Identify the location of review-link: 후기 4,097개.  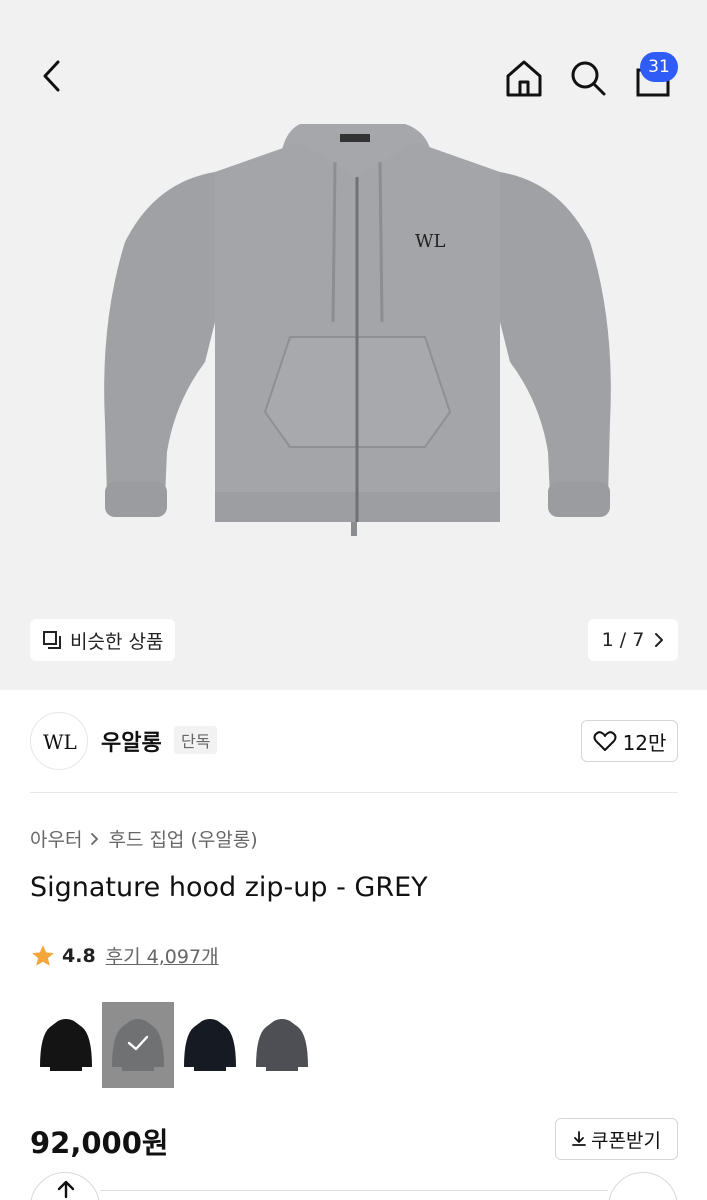
(162, 955).